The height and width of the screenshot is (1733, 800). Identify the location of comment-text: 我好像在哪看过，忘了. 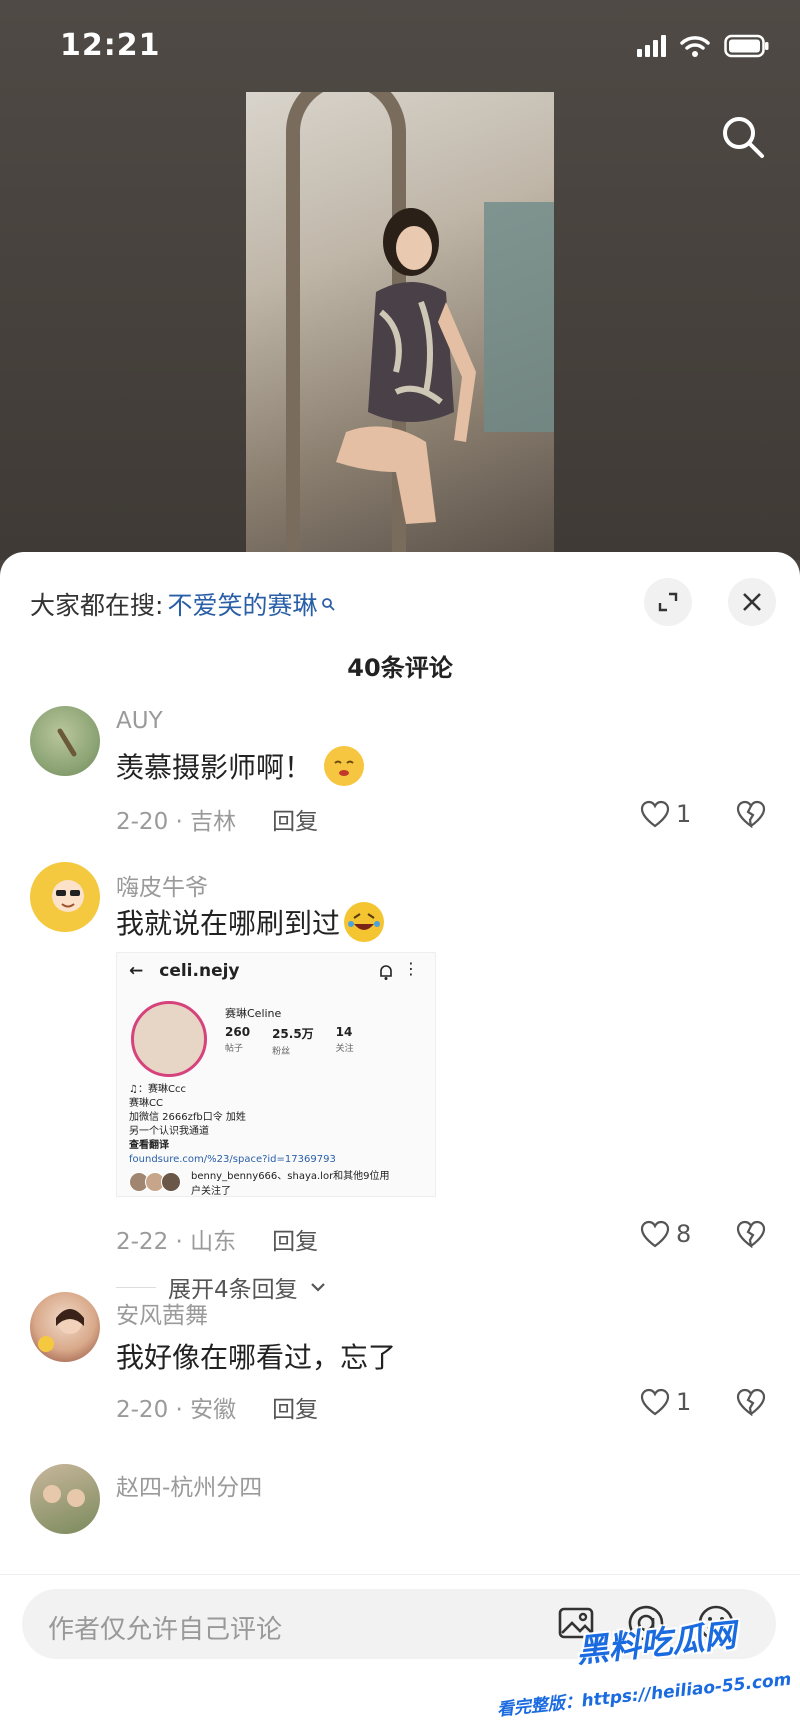
(256, 1356).